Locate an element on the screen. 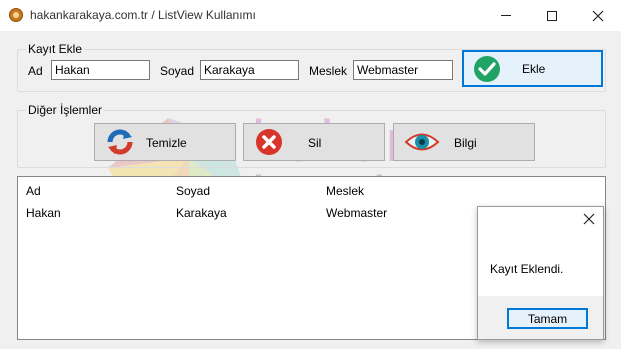 Image resolution: width=621 pixels, height=349 pixels. delete-icon is located at coordinates (269, 142).